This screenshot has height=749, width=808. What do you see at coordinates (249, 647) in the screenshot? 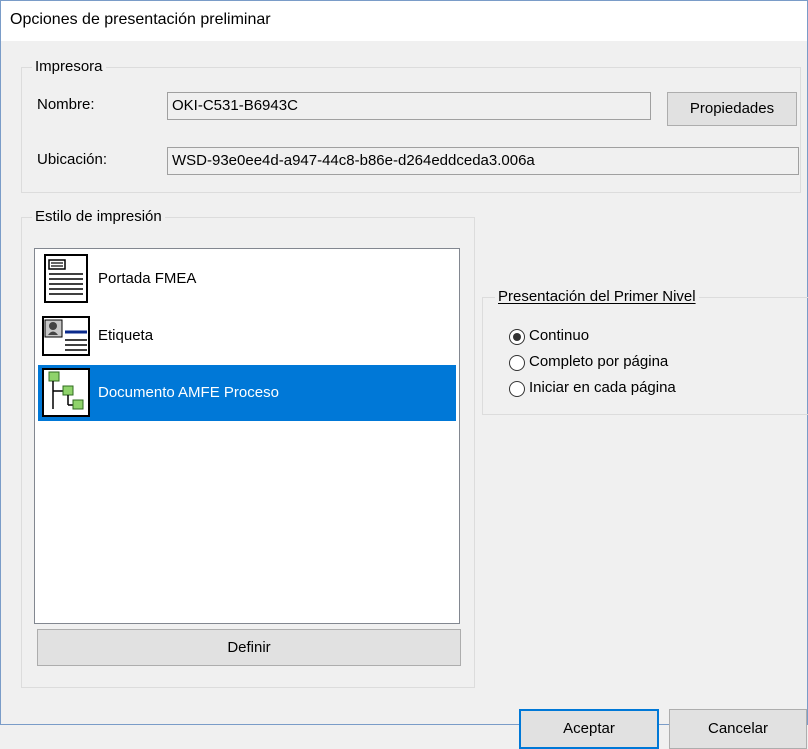
I see `define-button: Definir` at bounding box center [249, 647].